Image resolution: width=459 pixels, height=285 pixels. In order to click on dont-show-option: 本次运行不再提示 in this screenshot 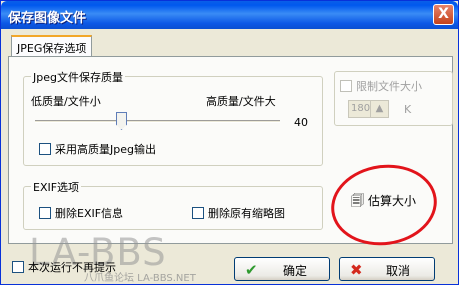, I will do `click(64, 267)`.